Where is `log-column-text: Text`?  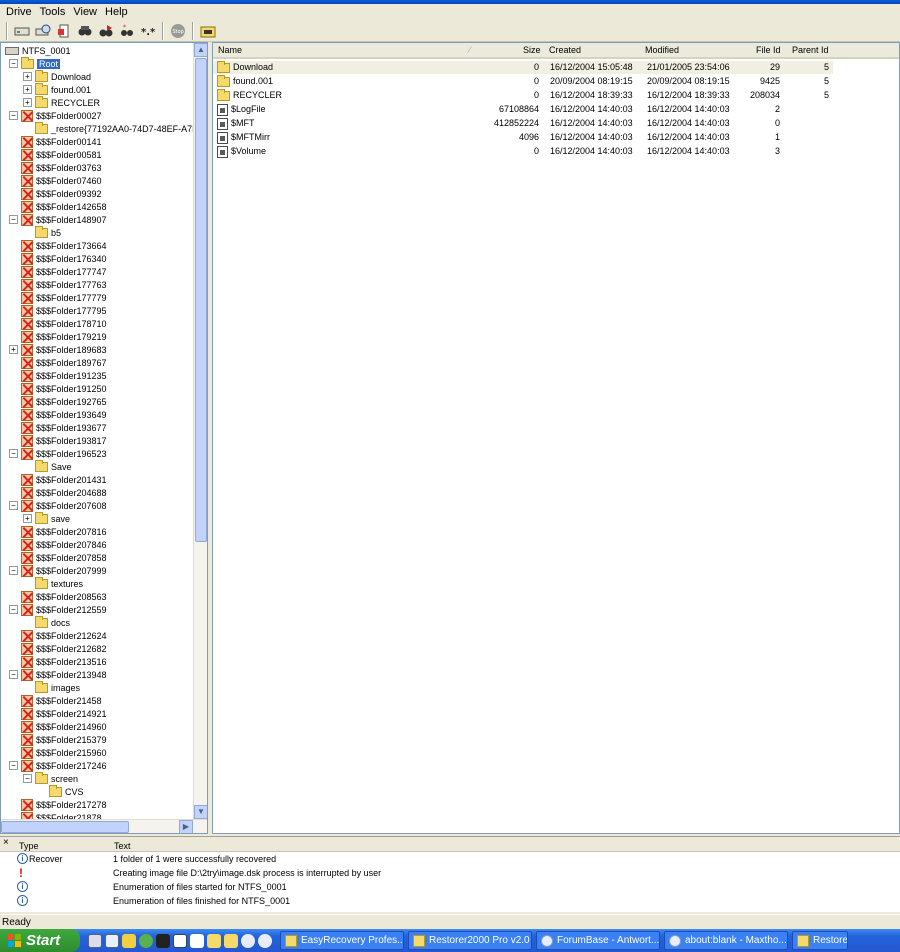 log-column-text: Text is located at coordinates (122, 846).